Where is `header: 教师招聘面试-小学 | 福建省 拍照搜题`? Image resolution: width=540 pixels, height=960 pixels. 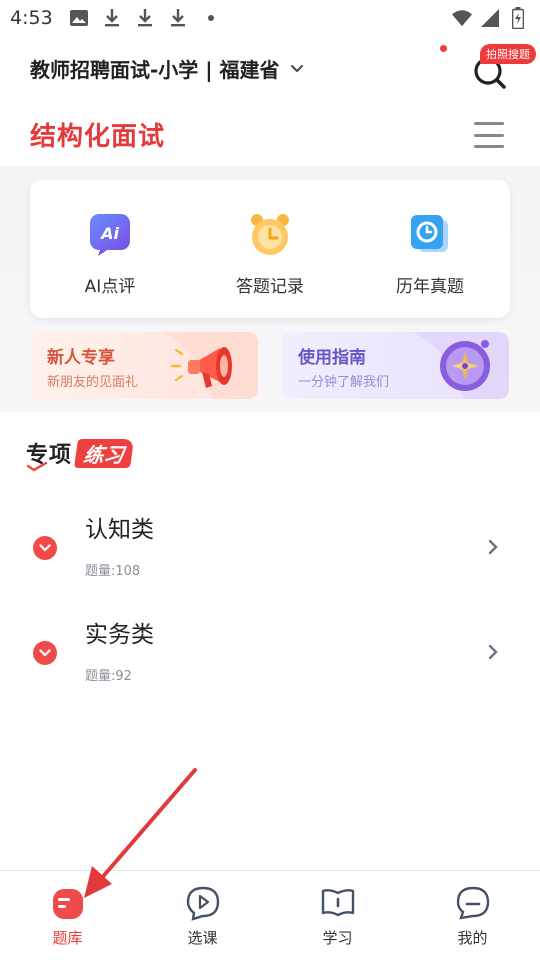 header: 教师招聘面试-小学 | 福建省 拍照搜题 is located at coordinates (270, 68).